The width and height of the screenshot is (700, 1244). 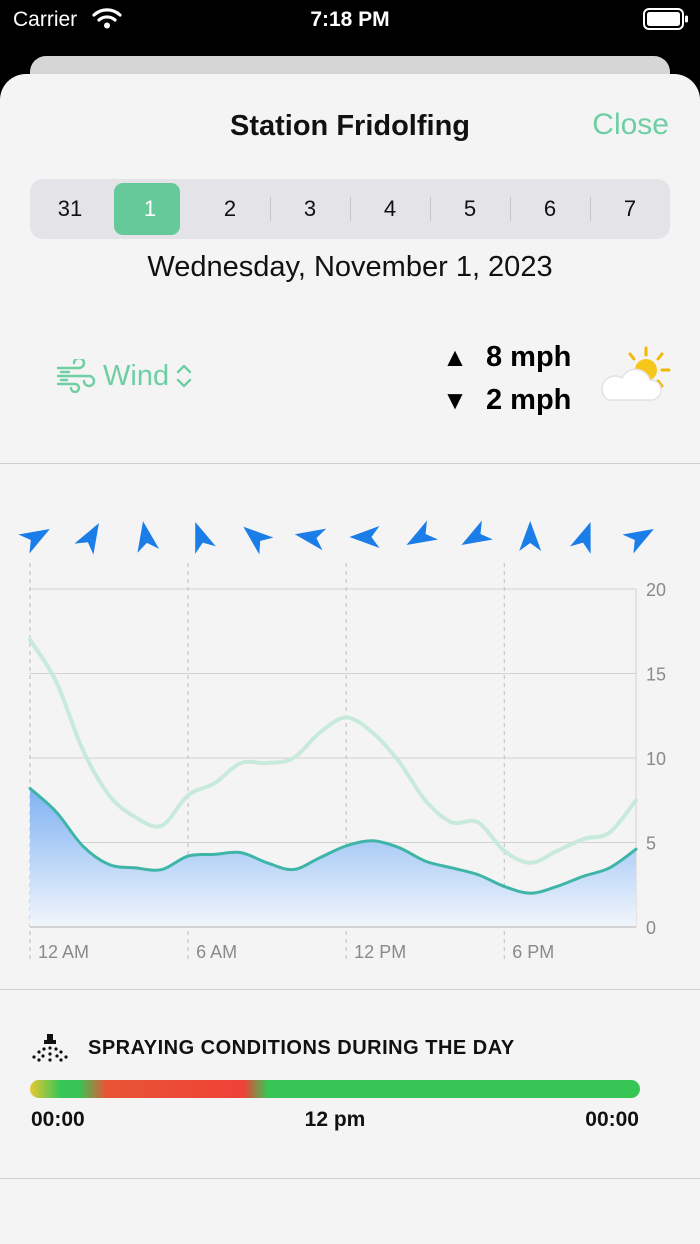 I want to click on day-segment-label: 1, so click(x=150, y=208).